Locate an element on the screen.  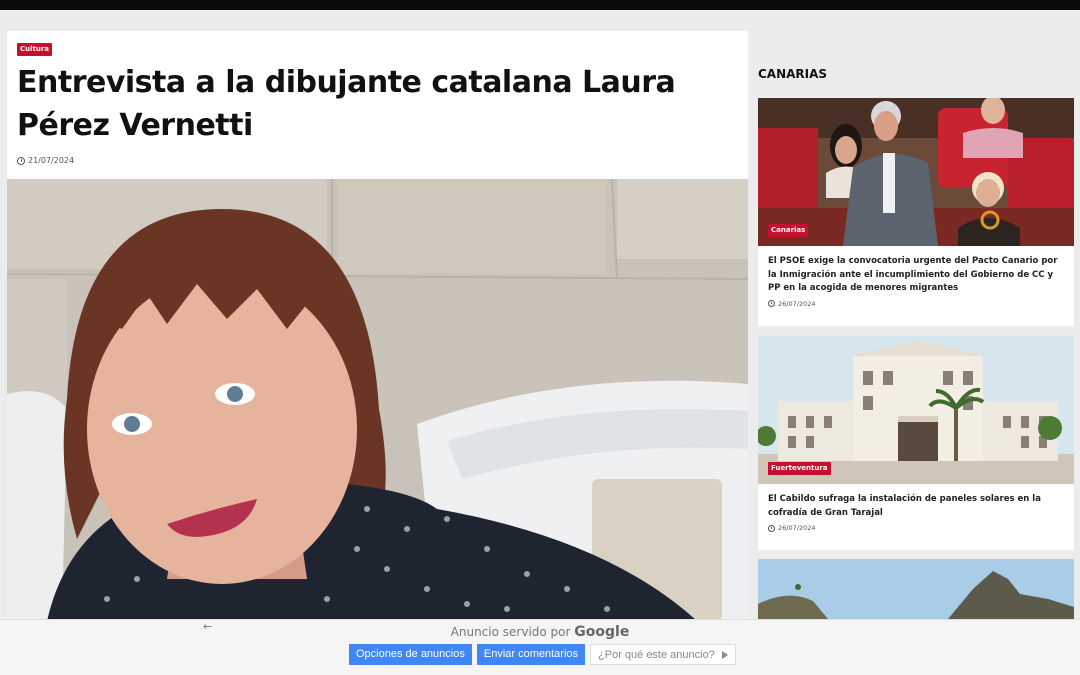
play-icon is located at coordinates (724, 655).